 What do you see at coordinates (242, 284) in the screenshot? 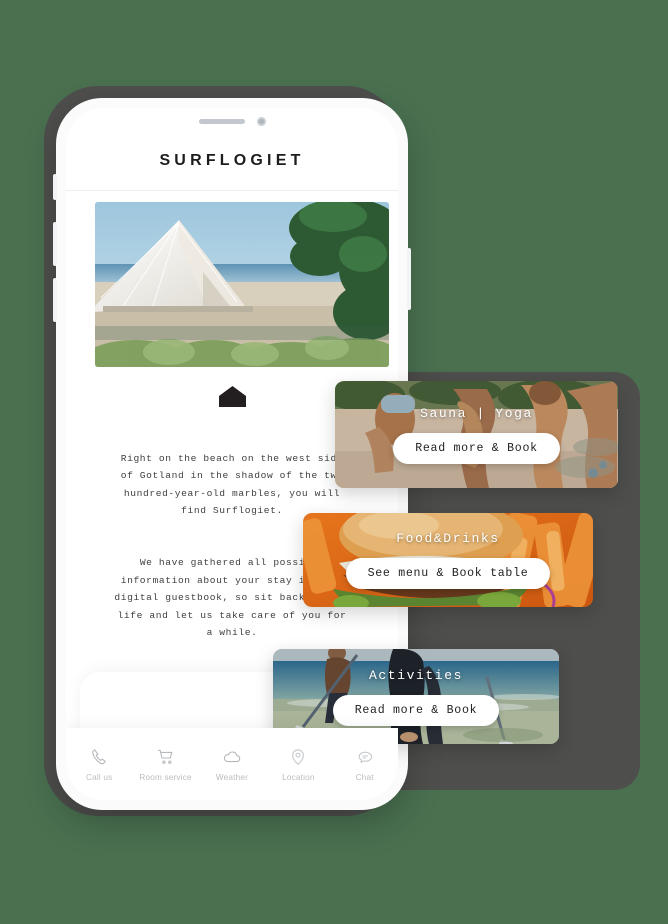
I see `hero-image` at bounding box center [242, 284].